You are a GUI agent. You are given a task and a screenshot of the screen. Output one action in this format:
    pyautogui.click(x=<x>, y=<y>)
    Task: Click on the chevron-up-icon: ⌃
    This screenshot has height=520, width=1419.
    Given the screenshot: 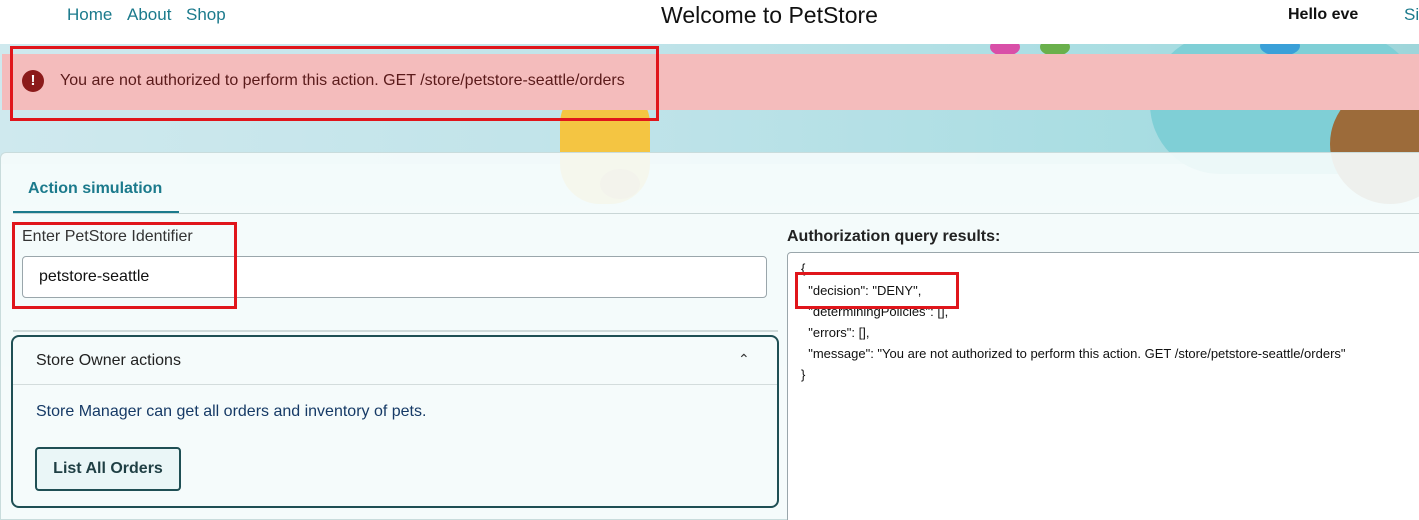 What is the action you would take?
    pyautogui.click(x=744, y=359)
    